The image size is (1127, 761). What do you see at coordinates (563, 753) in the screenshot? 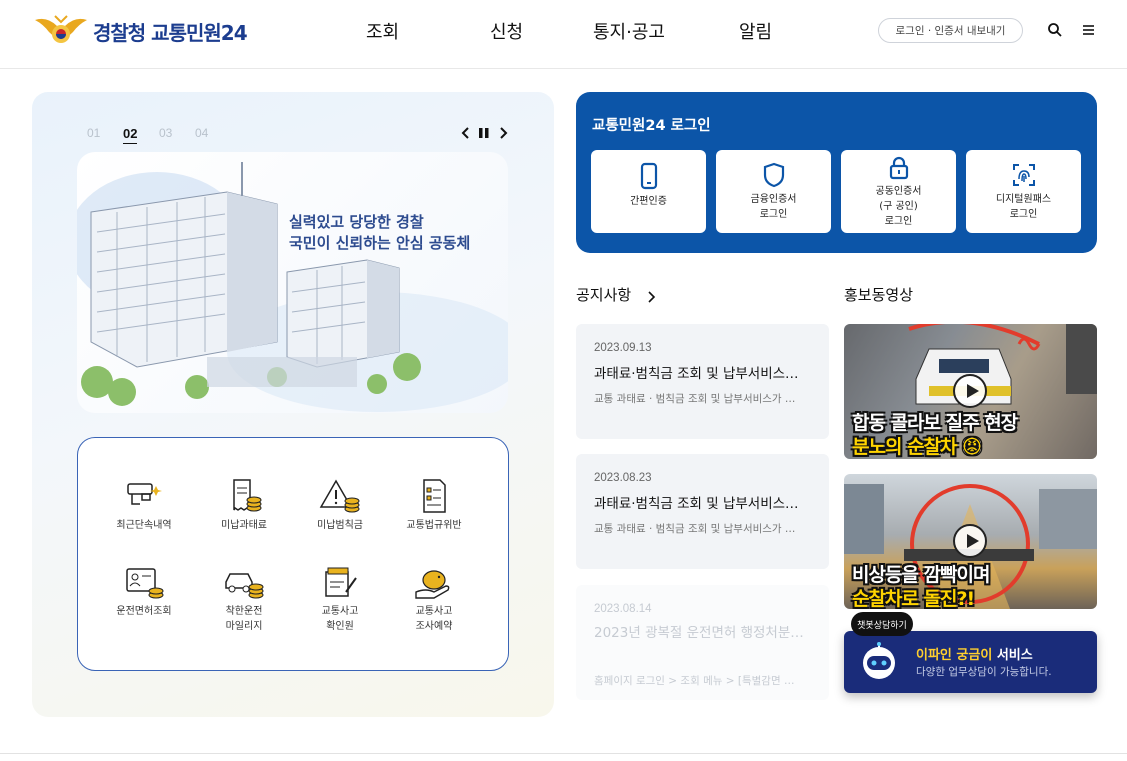
I see `footer-divider` at bounding box center [563, 753].